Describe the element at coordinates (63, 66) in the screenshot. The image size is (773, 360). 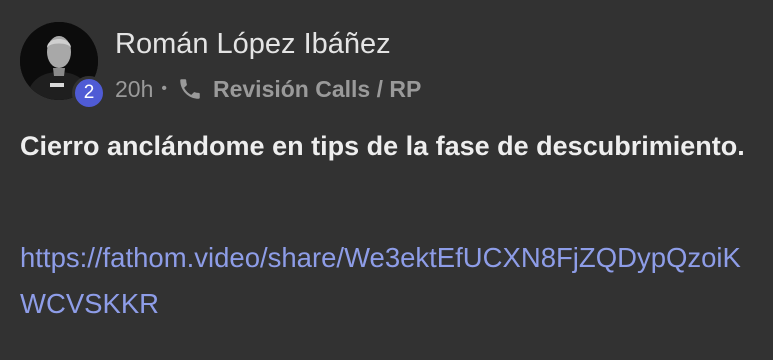
I see `author-avatar-group: 2` at that location.